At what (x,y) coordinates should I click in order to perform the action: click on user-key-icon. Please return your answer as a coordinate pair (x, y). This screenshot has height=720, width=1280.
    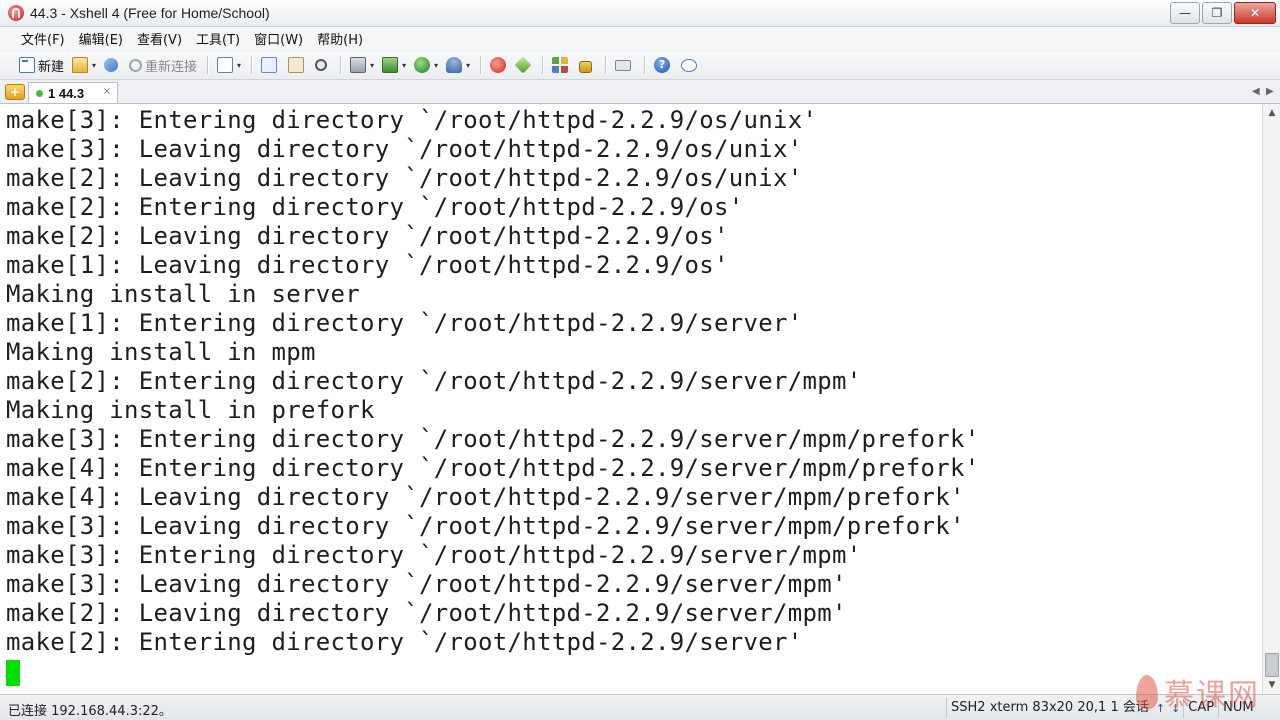
    Looking at the image, I should click on (454, 65).